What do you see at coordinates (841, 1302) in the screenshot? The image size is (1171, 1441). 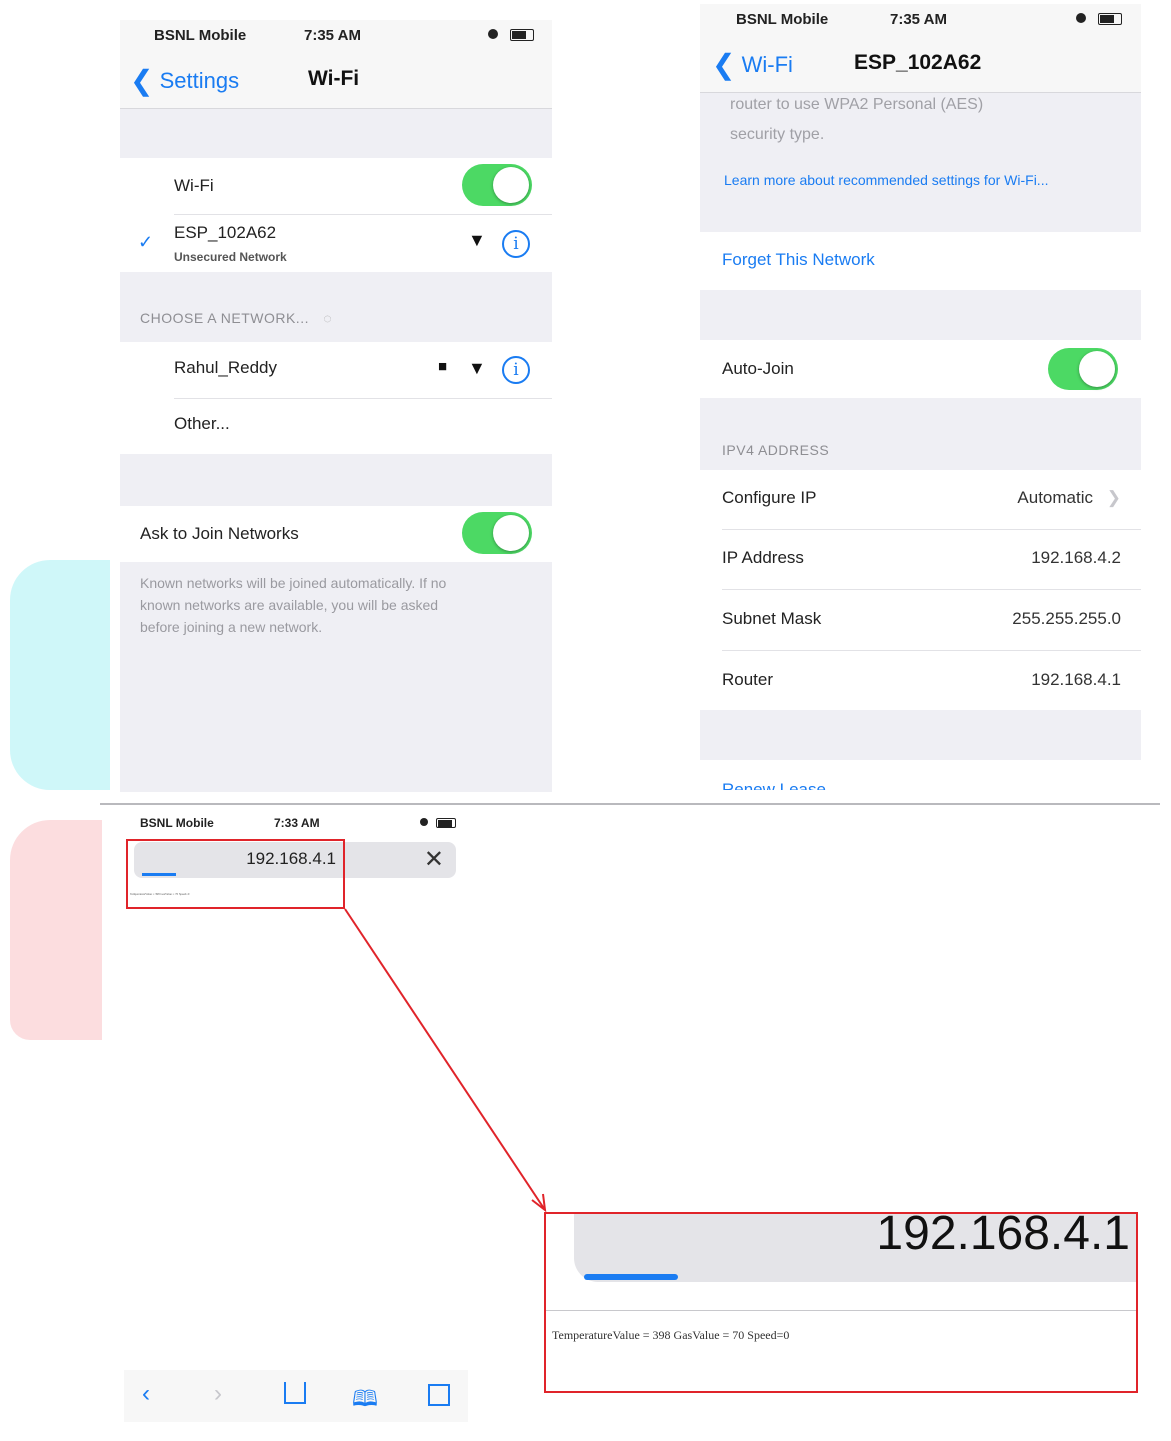 I see `highlight-box-large` at bounding box center [841, 1302].